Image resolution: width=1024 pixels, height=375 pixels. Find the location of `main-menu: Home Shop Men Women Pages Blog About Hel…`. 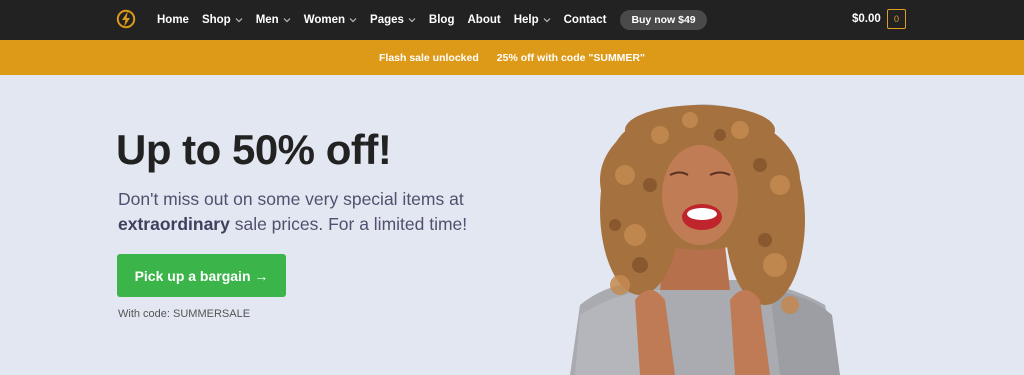

main-menu: Home Shop Men Women Pages Blog About Hel… is located at coordinates (432, 20).